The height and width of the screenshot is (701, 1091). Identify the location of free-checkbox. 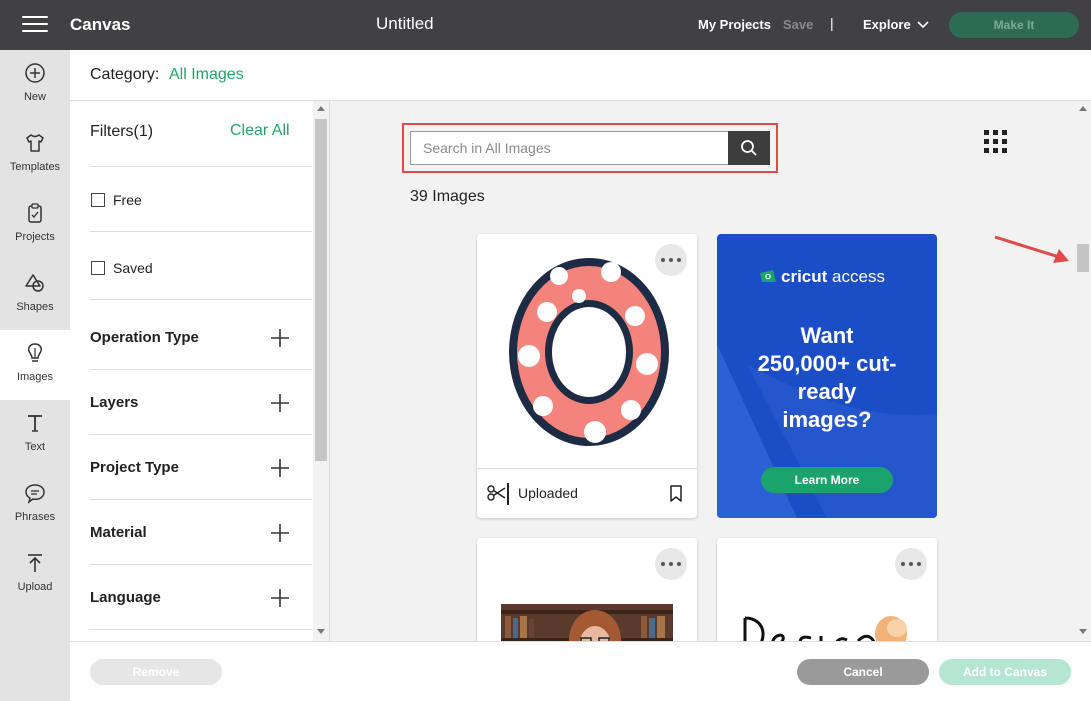
(98, 200).